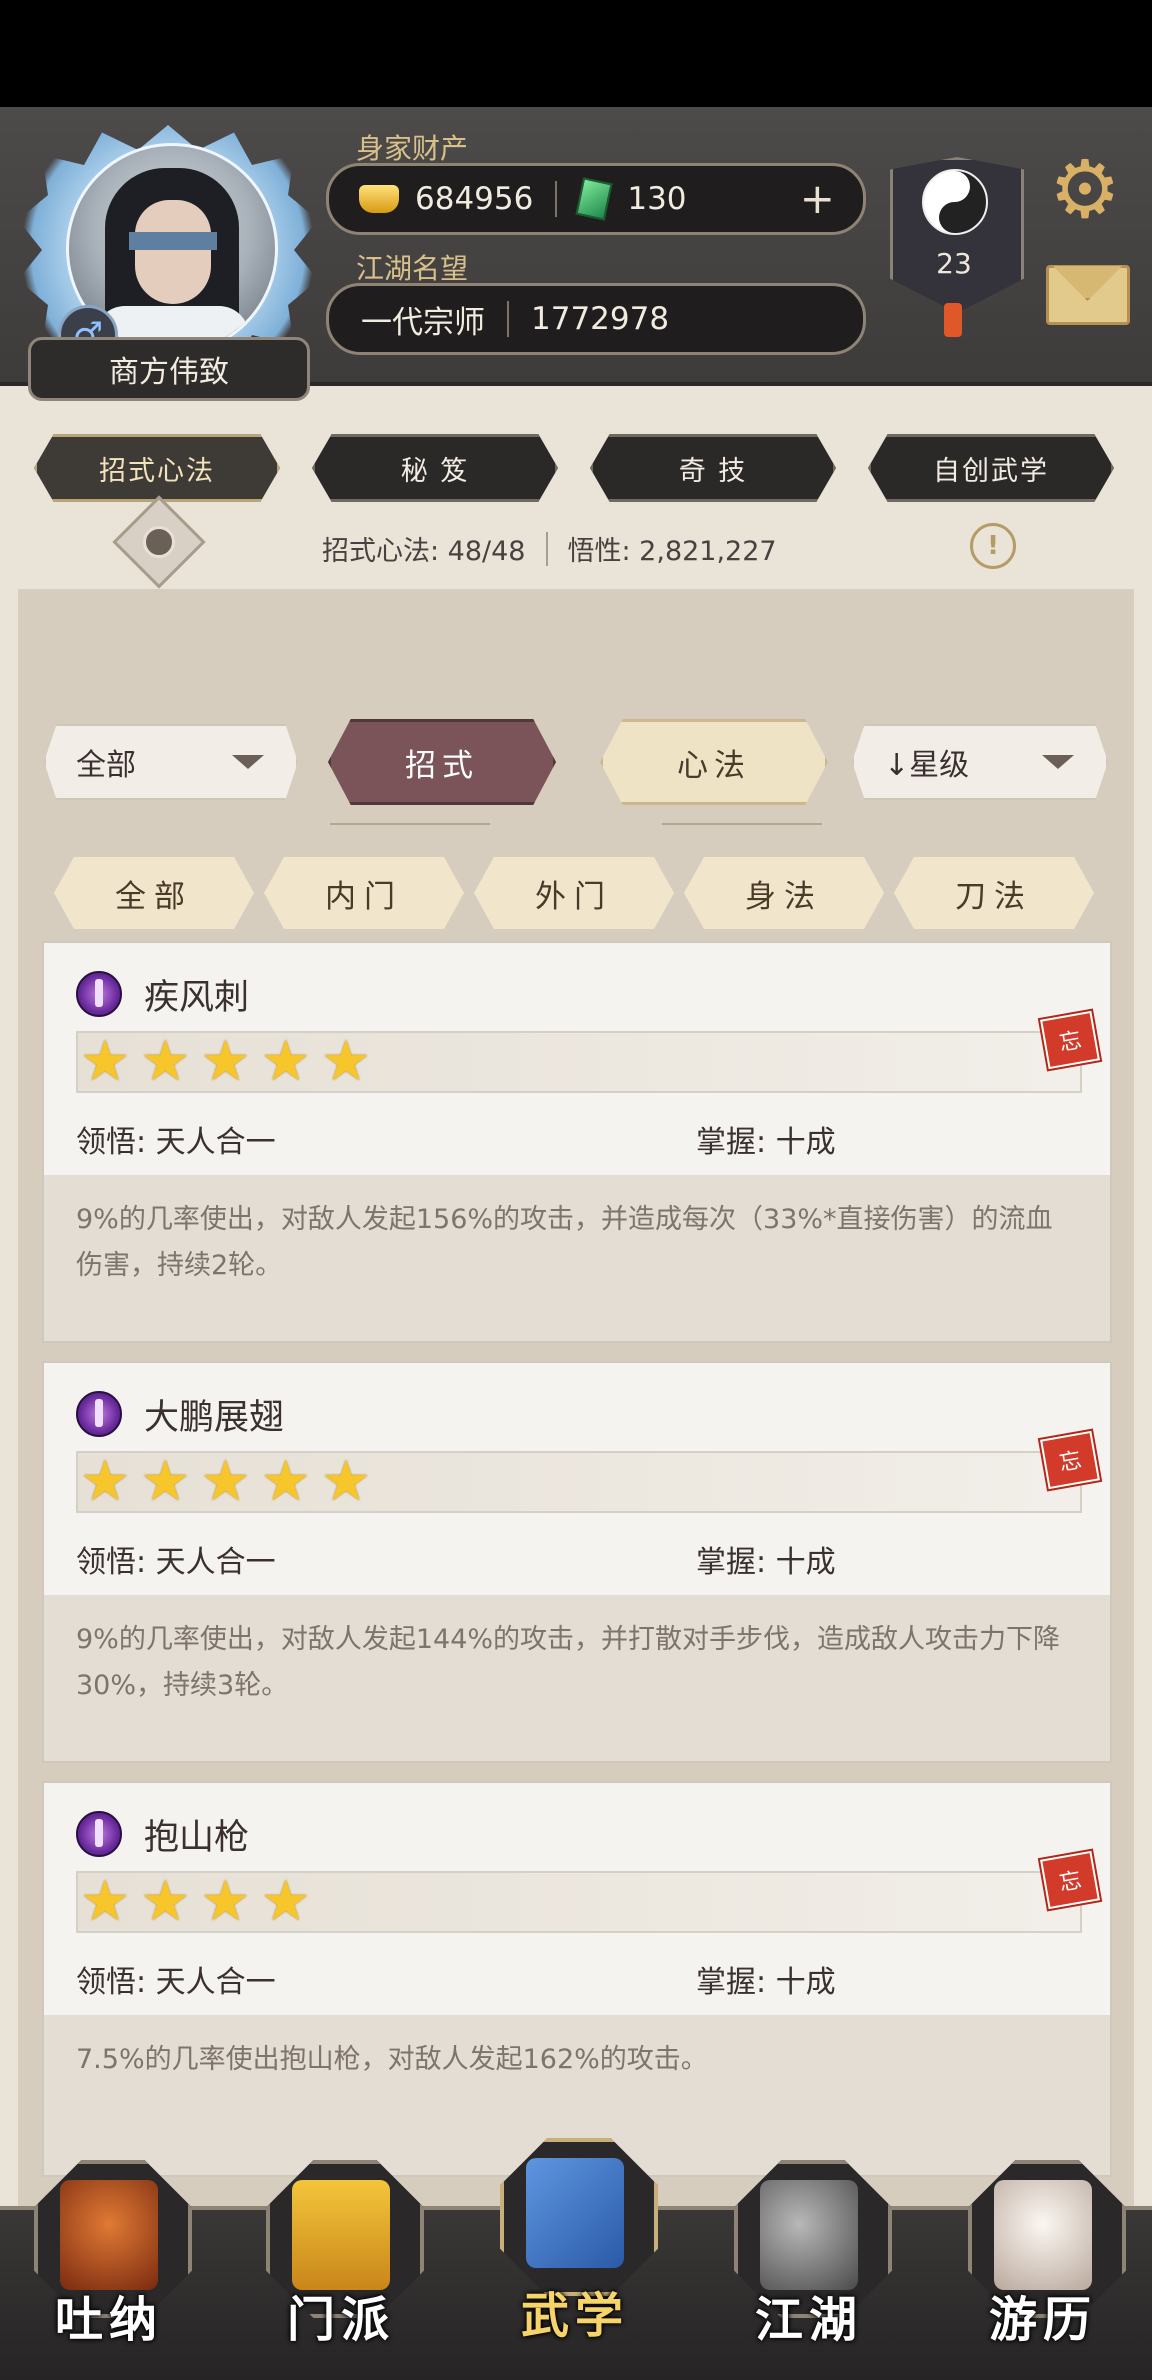 The width and height of the screenshot is (1152, 2380). I want to click on nav-travel: 游历, so click(1047, 2255).